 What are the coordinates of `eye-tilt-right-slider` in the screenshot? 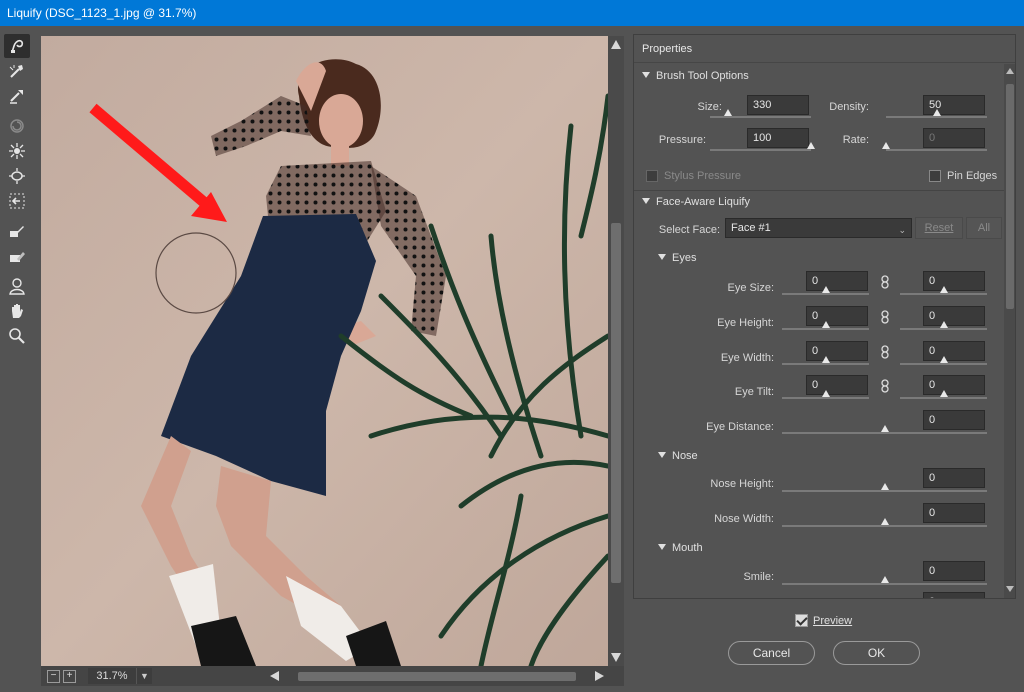 It's located at (943, 394).